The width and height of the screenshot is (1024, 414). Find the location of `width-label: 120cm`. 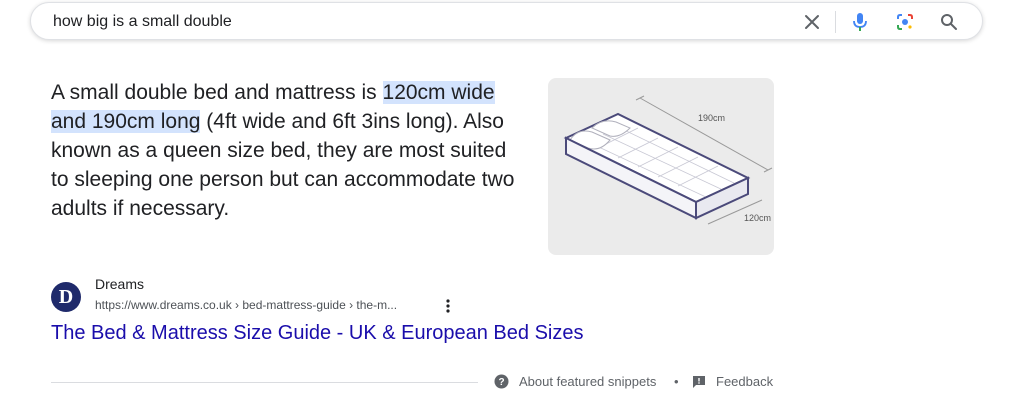

width-label: 120cm is located at coordinates (757, 218).